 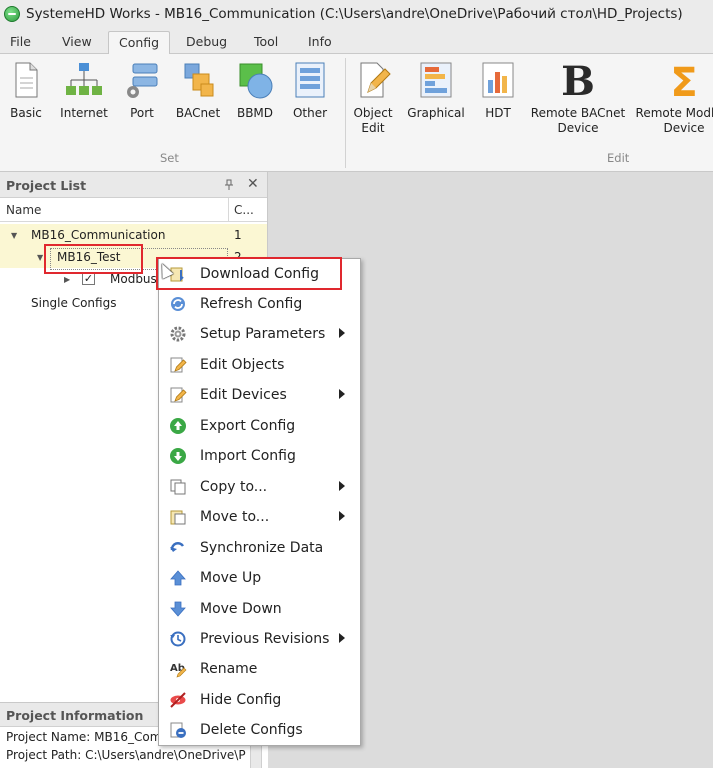 I want to click on network-icon, so click(x=84, y=80).